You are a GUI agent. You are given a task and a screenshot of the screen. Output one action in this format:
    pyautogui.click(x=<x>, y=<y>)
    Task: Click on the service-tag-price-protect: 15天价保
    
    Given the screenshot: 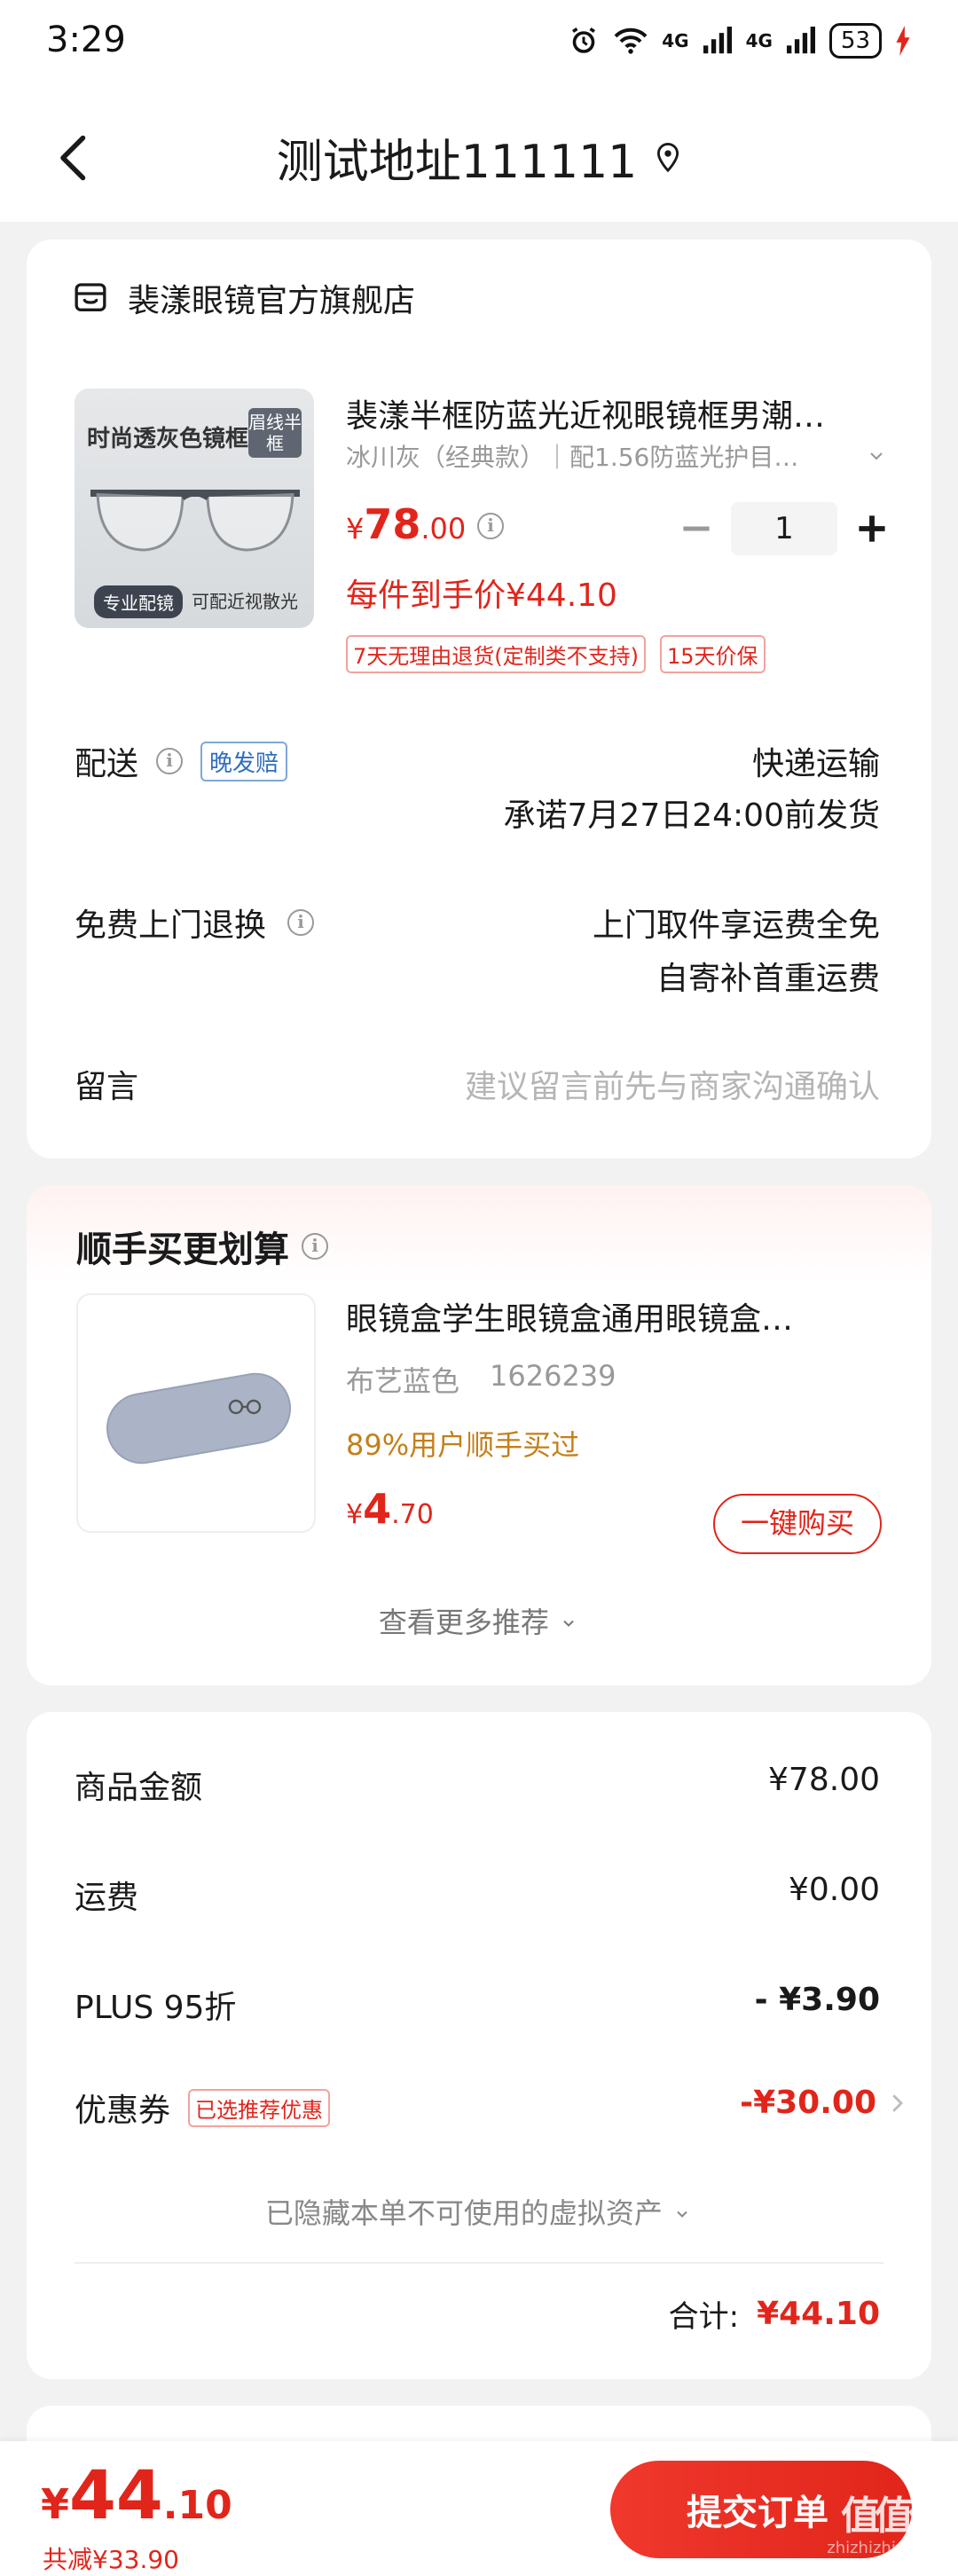 What is the action you would take?
    pyautogui.click(x=713, y=654)
    